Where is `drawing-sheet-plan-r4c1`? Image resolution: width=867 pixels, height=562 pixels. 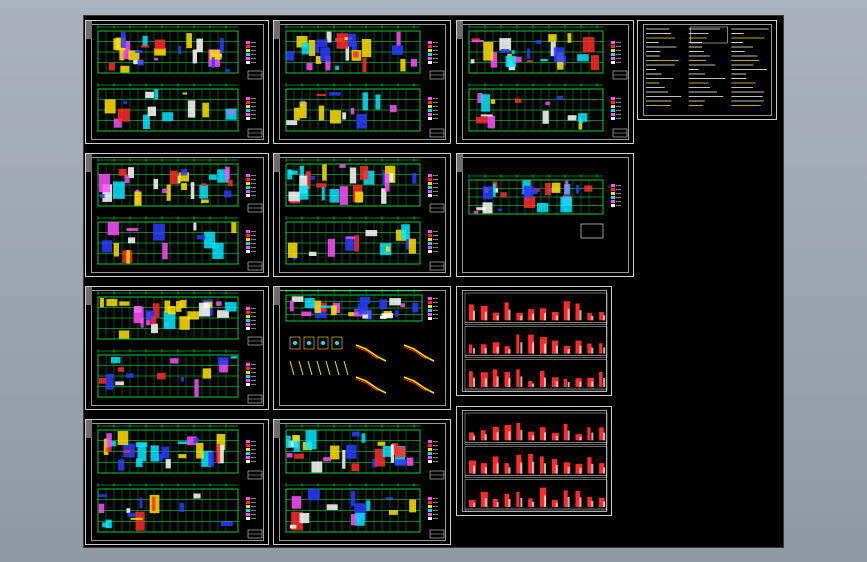 drawing-sheet-plan-r4c1 is located at coordinates (177, 482).